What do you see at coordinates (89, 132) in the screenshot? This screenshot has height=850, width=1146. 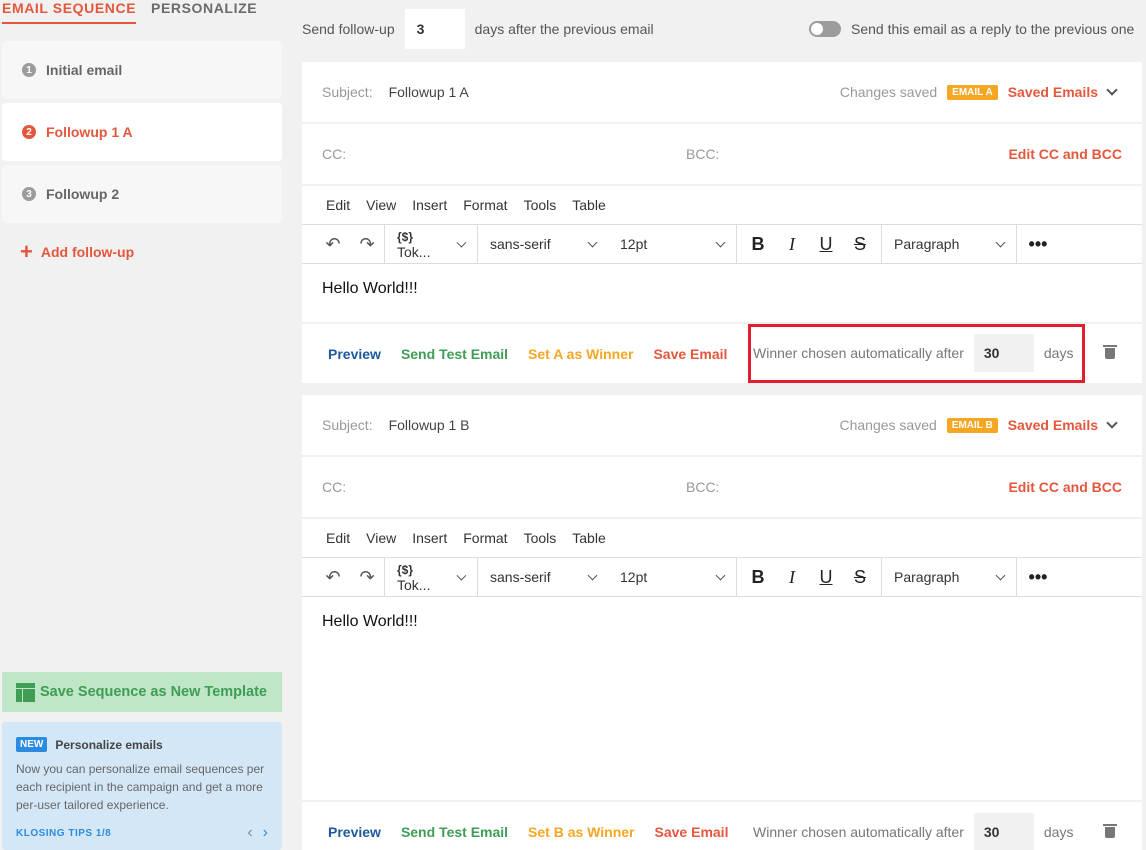 I see `step-label: Followup 1 A` at bounding box center [89, 132].